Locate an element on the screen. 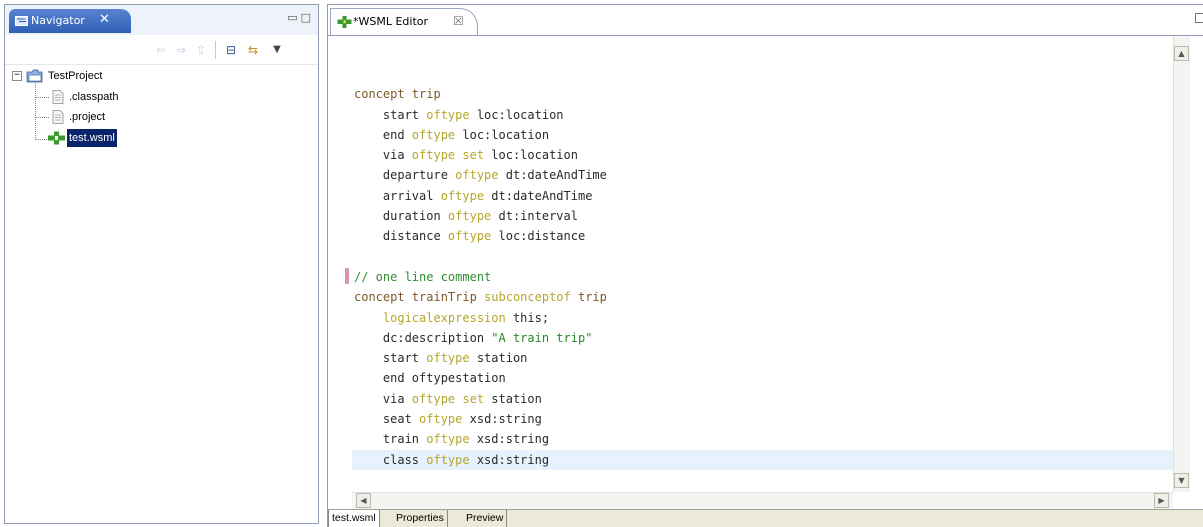 The image size is (1203, 527). navigator-toolbar: ⇐ ⇒ ⇧ ⊟ ⇆ ▼ is located at coordinates (161, 50).